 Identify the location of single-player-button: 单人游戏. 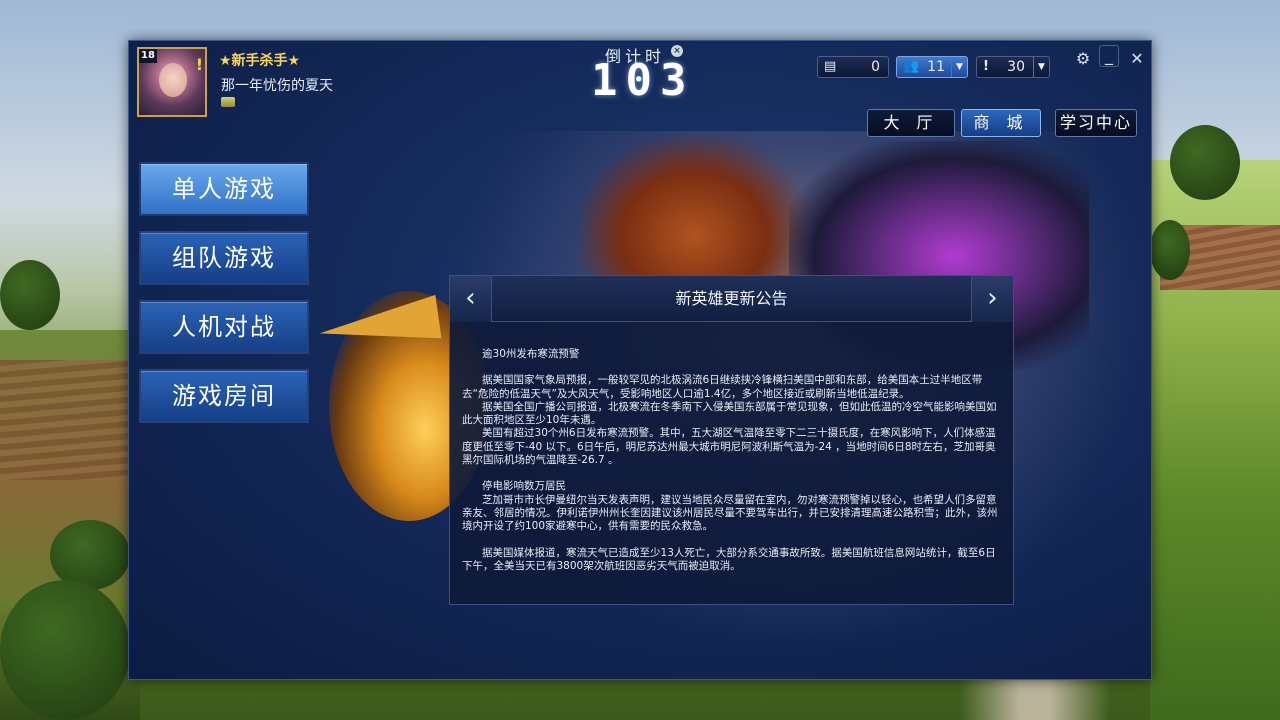
(224, 189).